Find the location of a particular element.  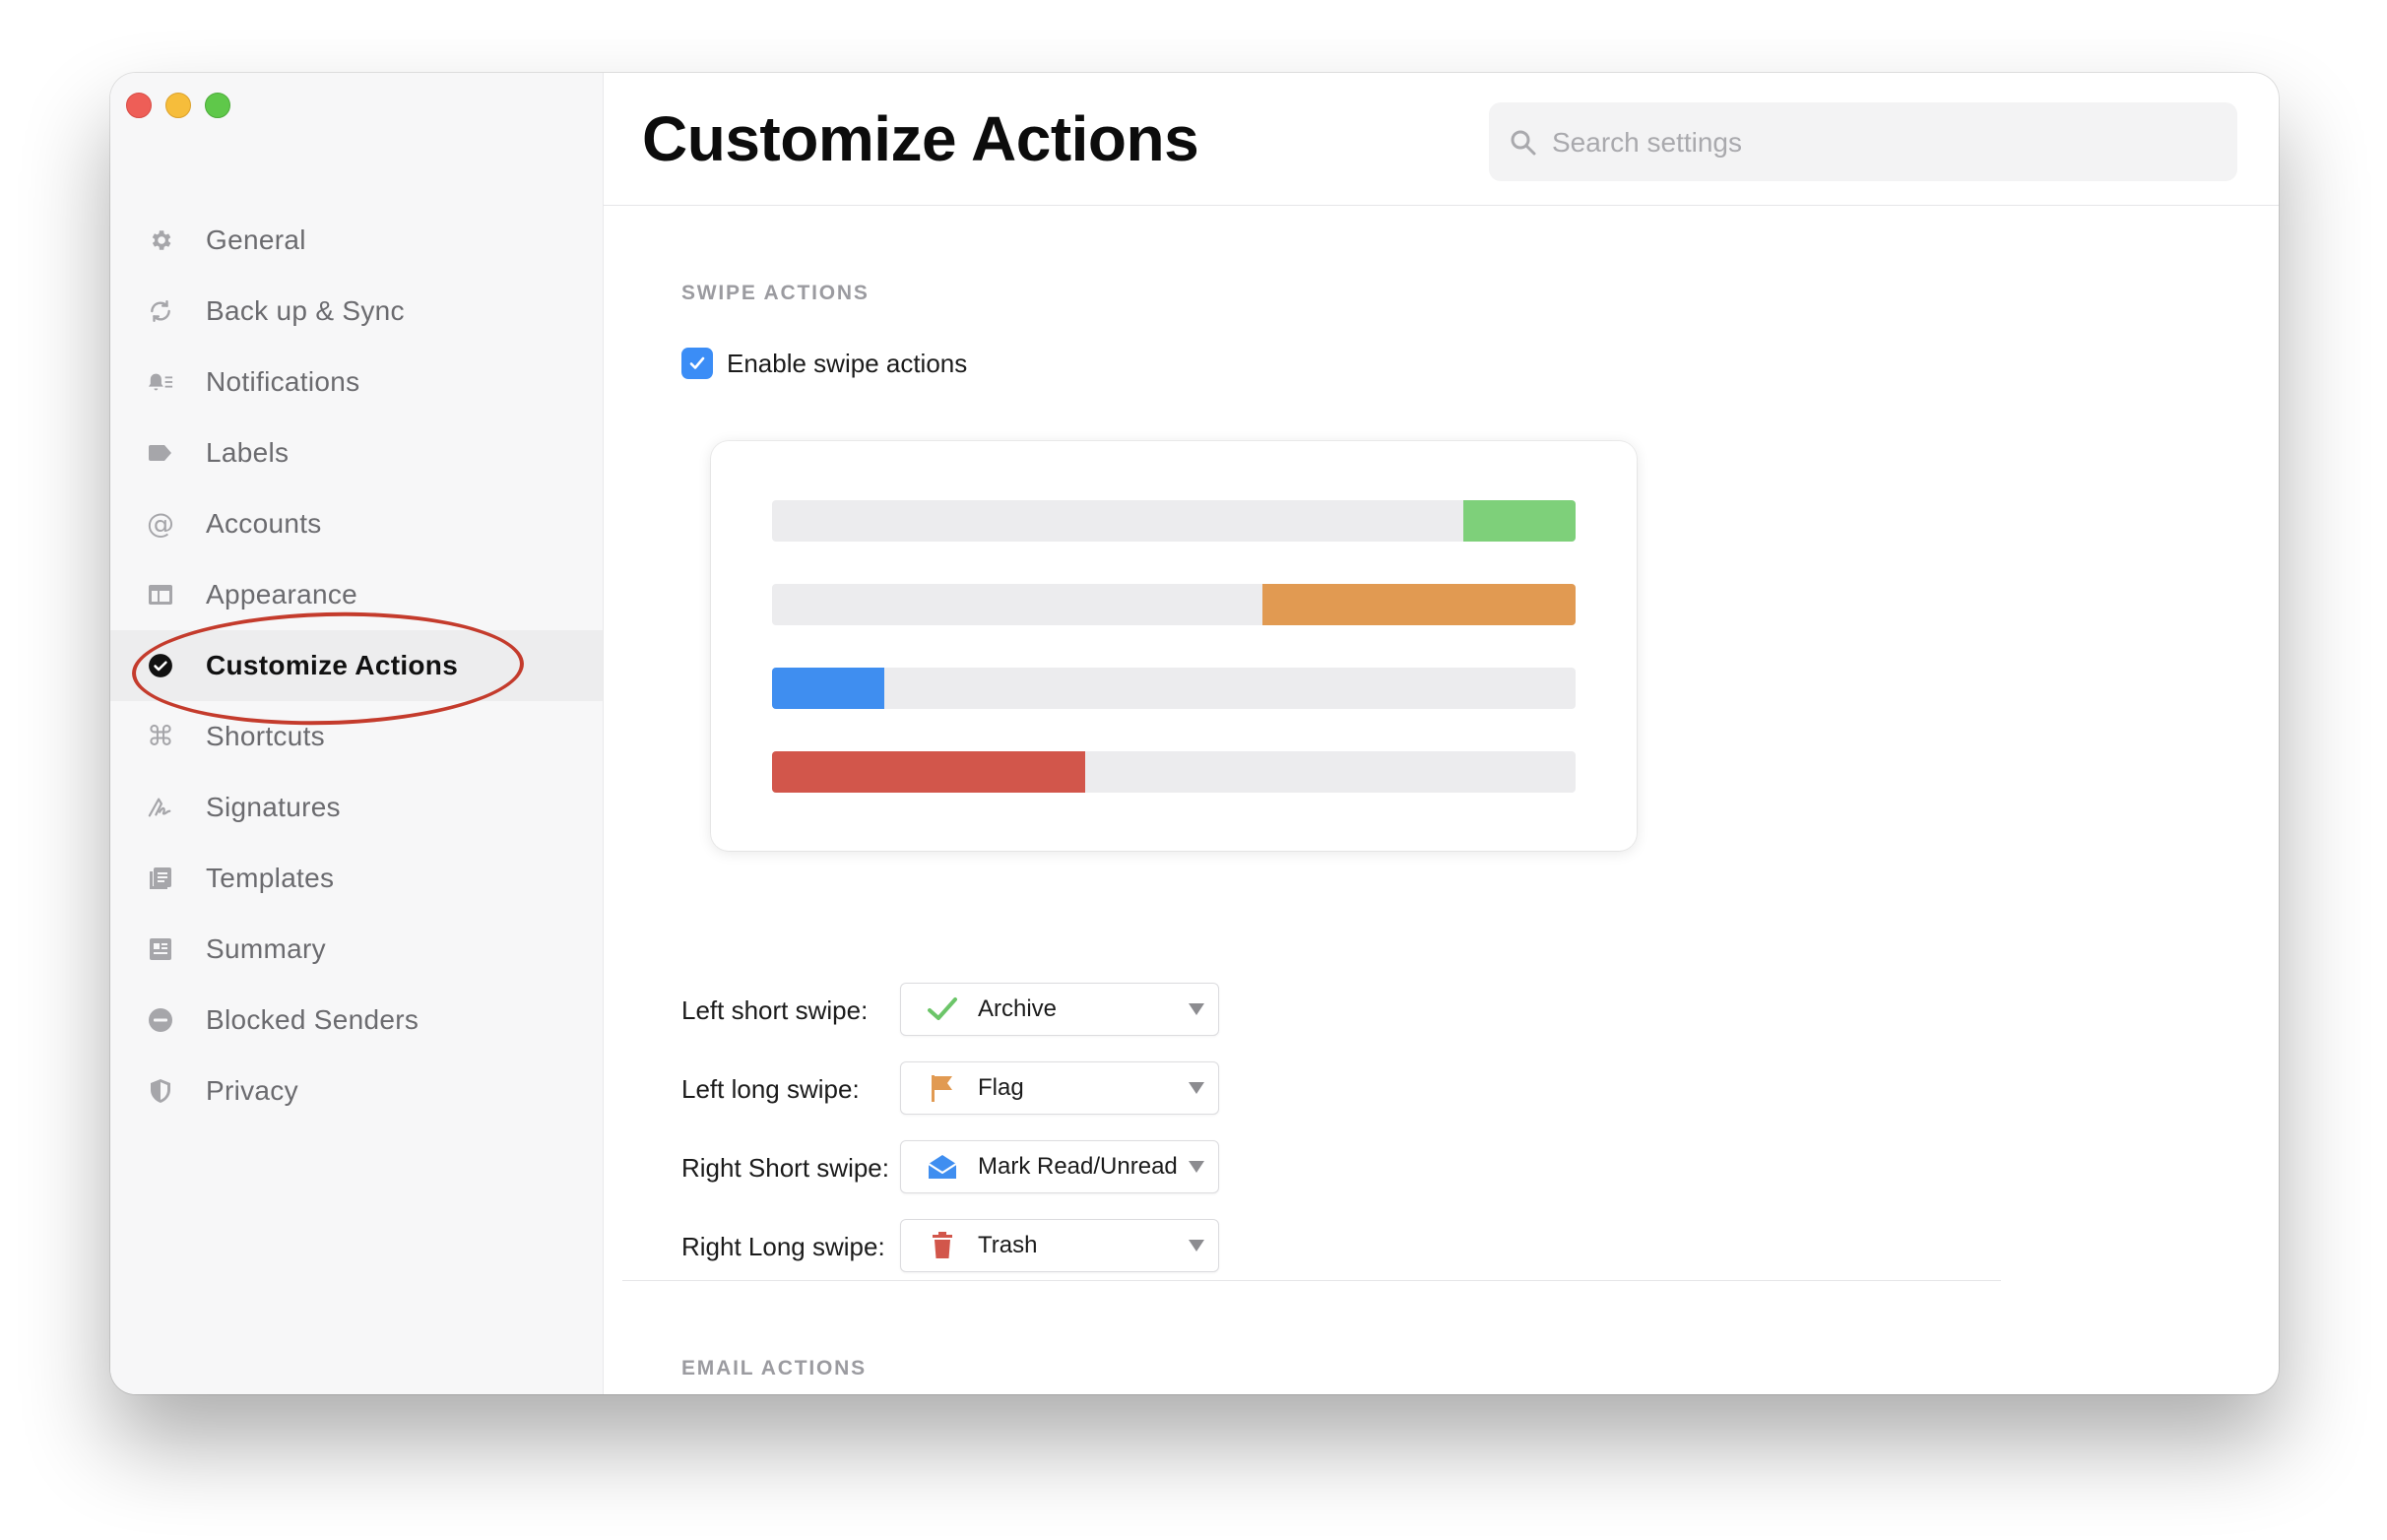

sidebar-item-label: General is located at coordinates (256, 240).